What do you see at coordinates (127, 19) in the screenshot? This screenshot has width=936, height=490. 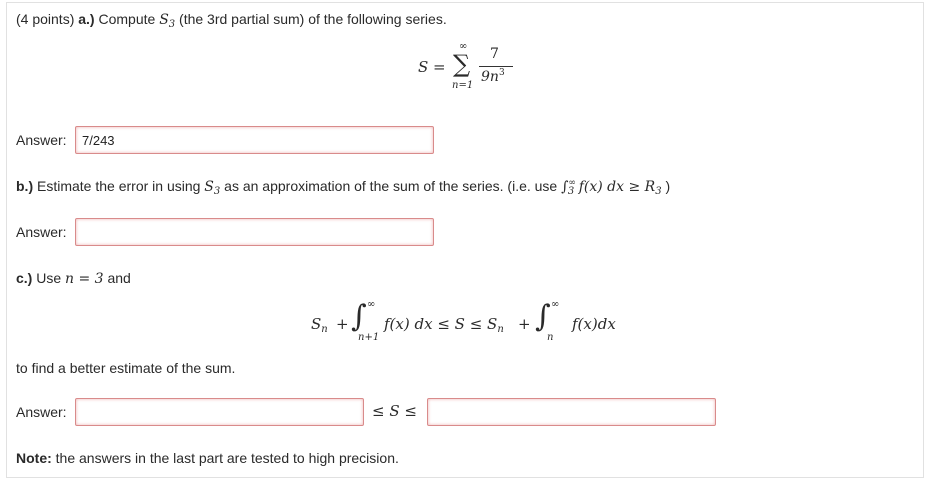 I see `part-a-text-before: Compute` at bounding box center [127, 19].